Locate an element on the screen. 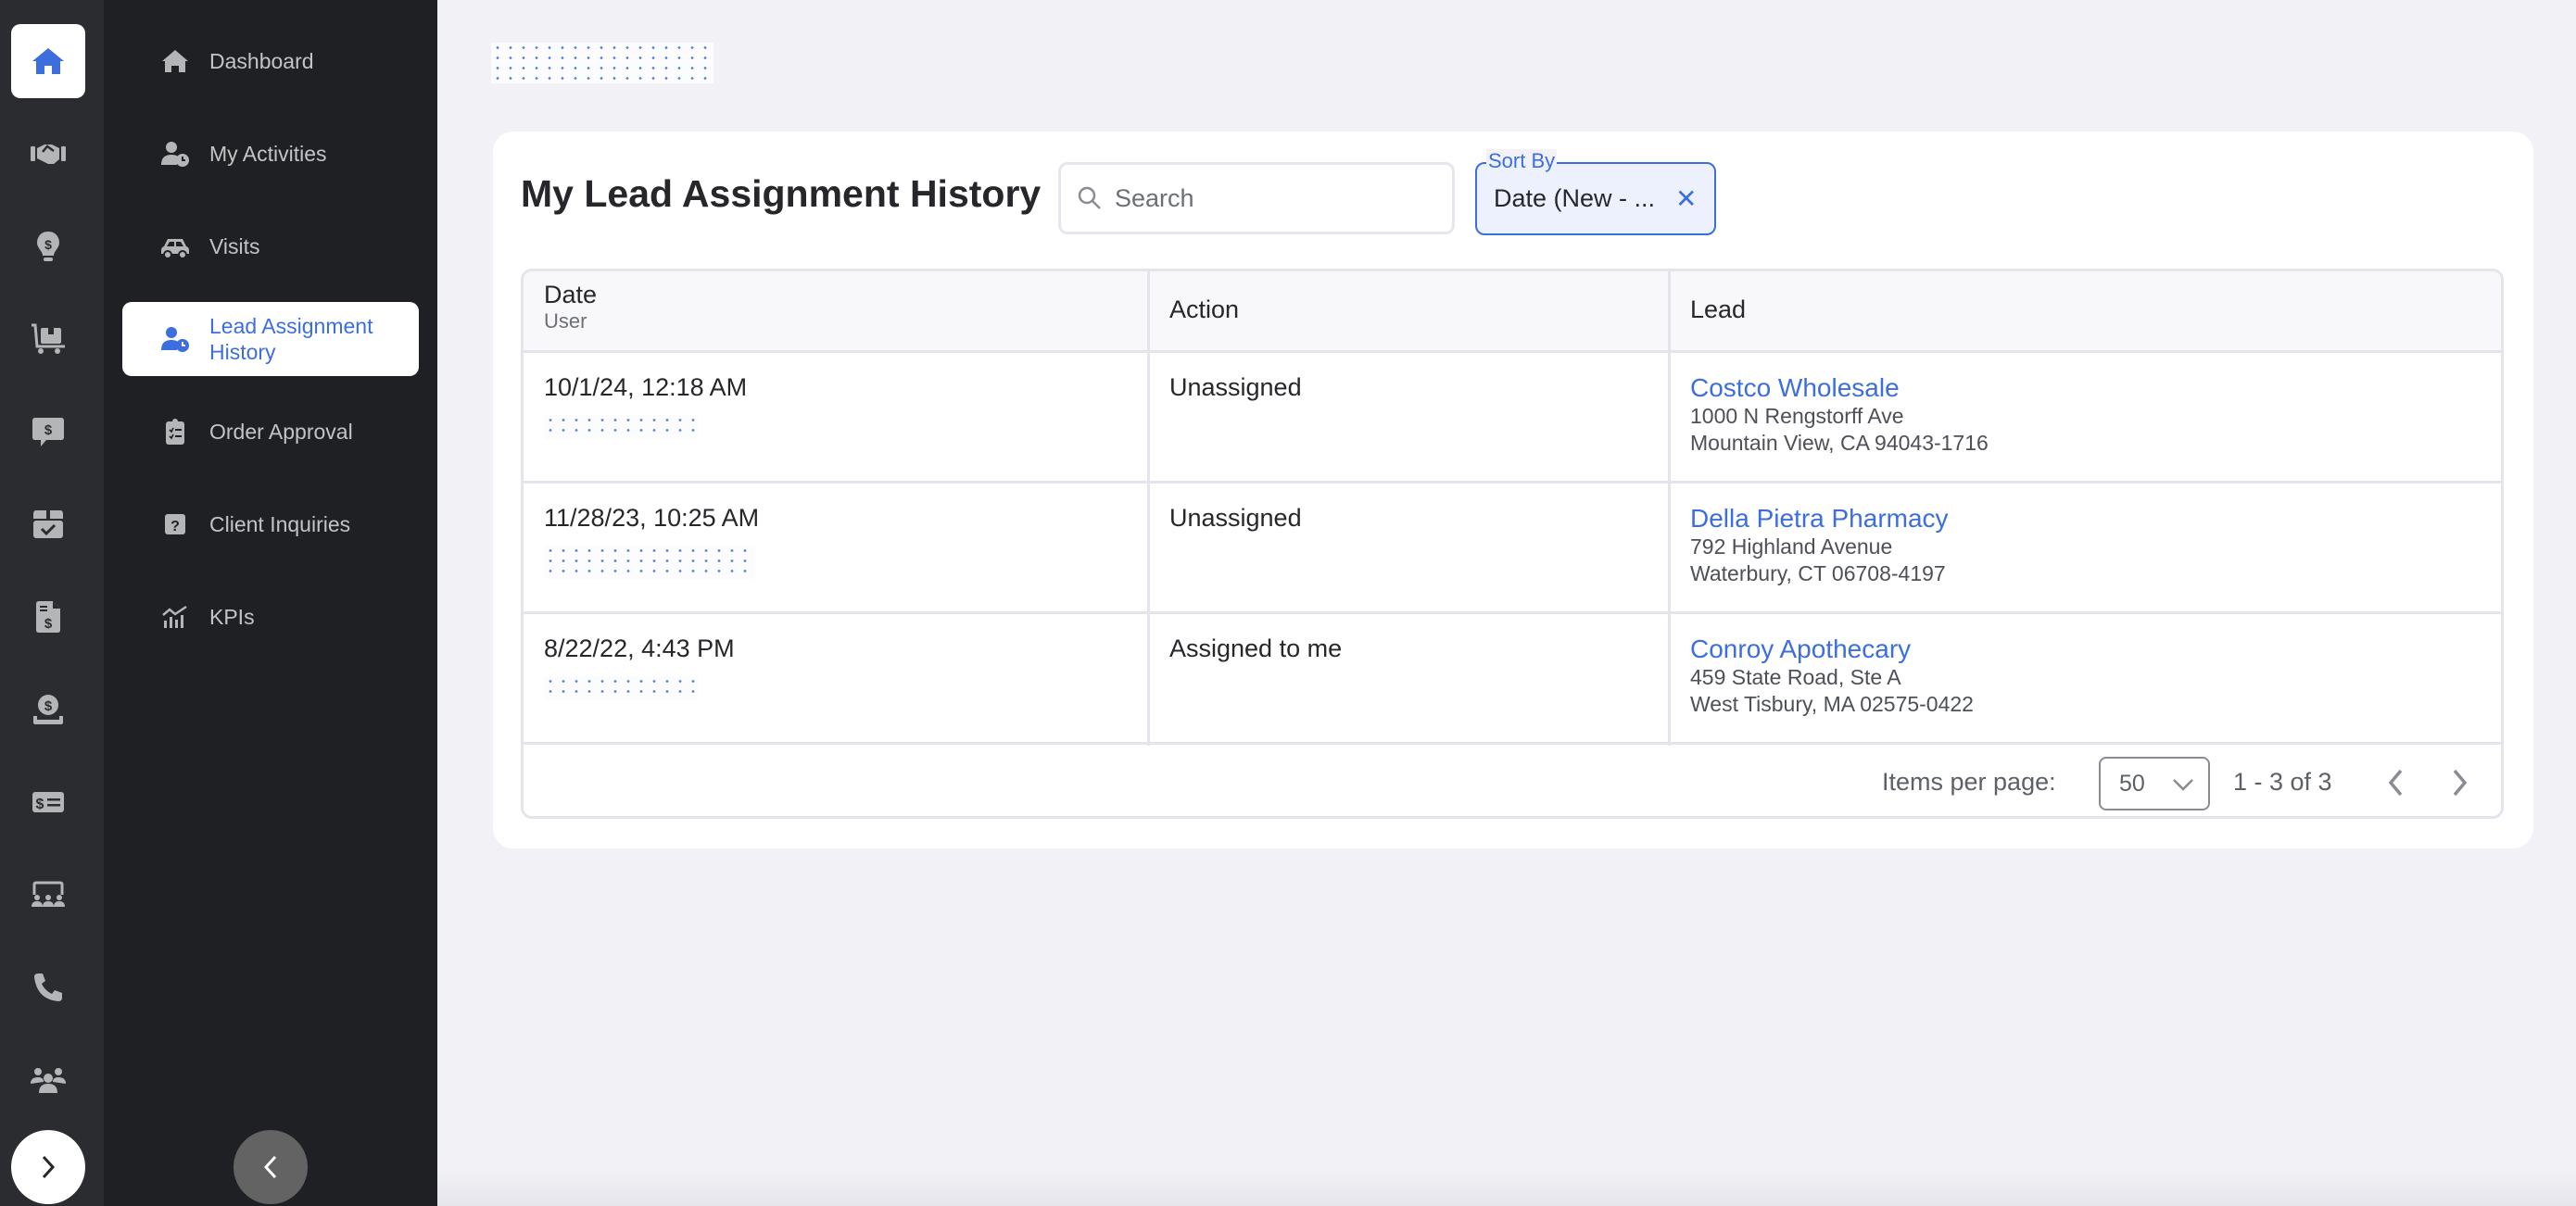 The height and width of the screenshot is (1206, 2576). next-page-button is located at coordinates (2460, 782).